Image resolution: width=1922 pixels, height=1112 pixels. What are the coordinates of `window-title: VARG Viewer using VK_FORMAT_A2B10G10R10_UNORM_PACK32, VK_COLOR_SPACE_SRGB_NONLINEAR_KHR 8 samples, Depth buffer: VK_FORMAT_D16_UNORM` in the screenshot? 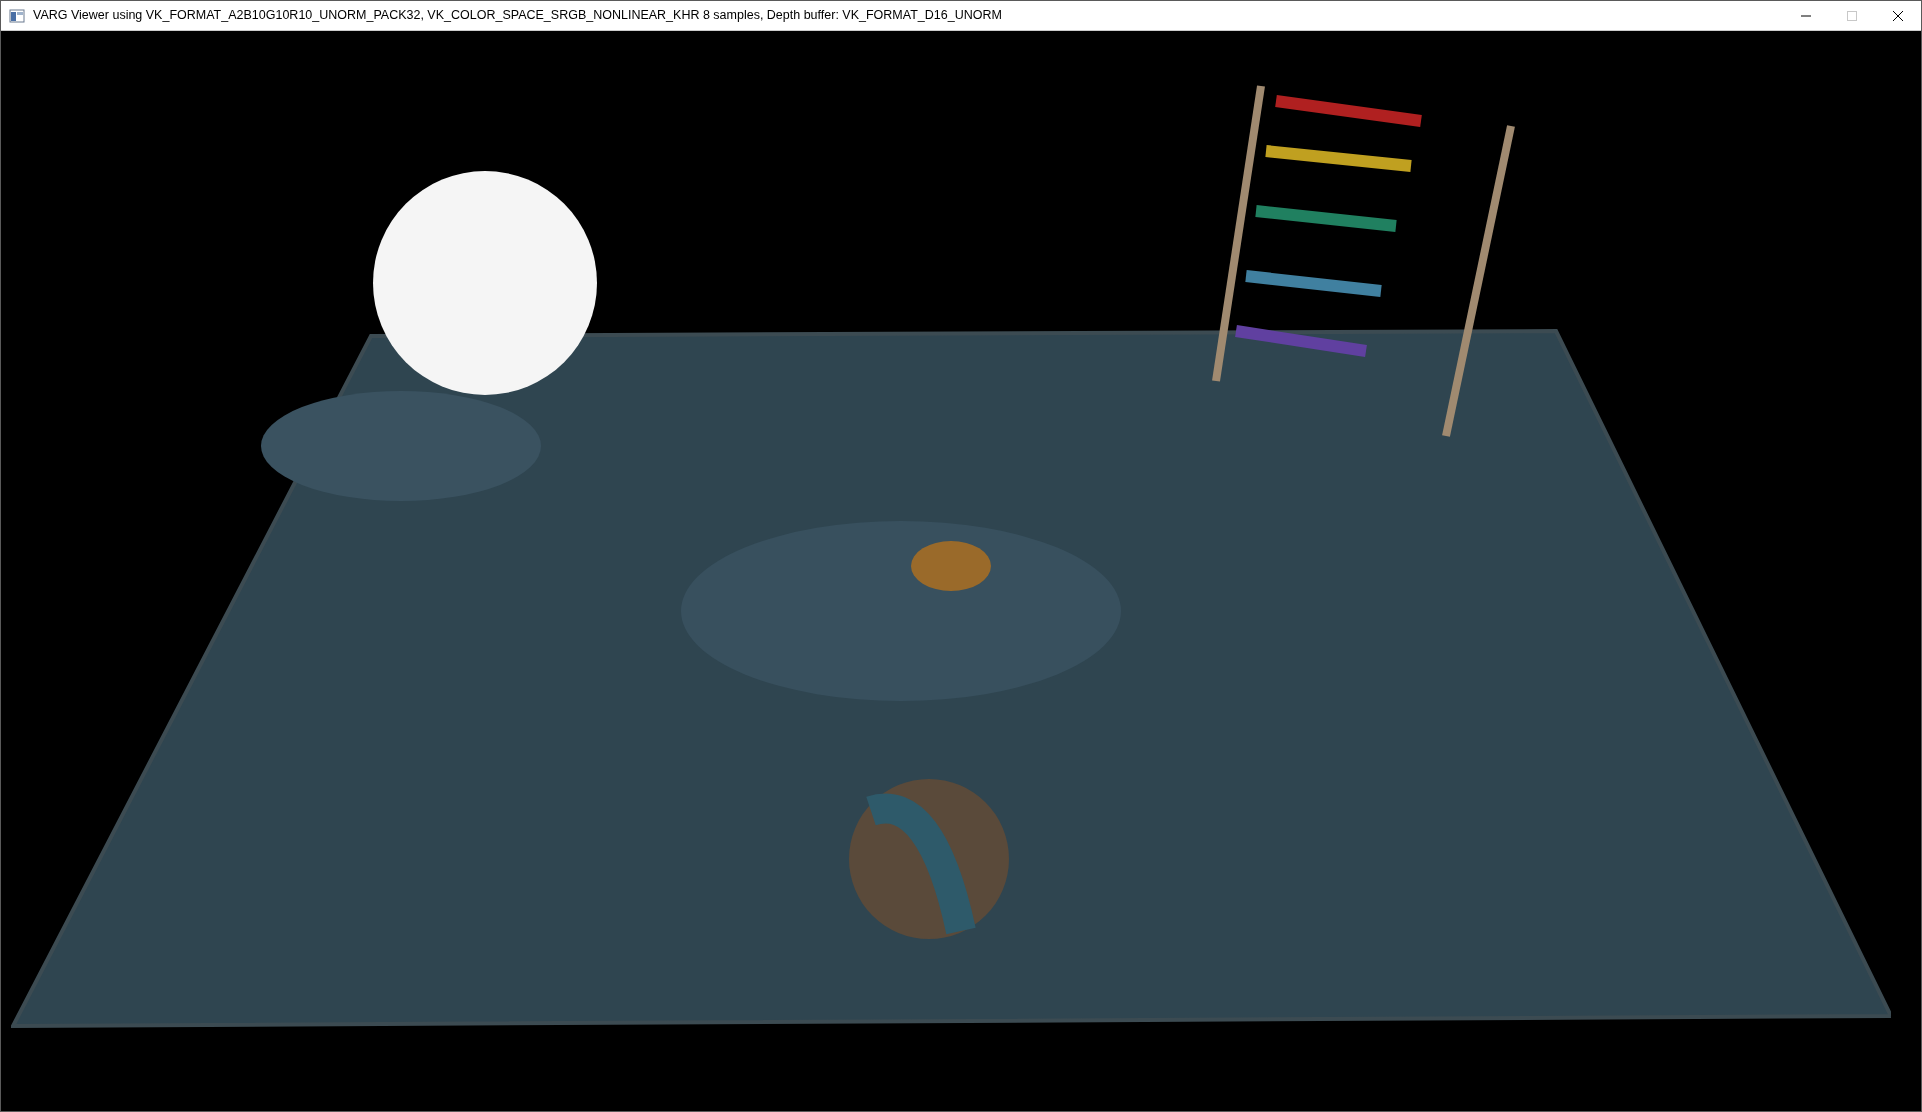 It's located at (517, 16).